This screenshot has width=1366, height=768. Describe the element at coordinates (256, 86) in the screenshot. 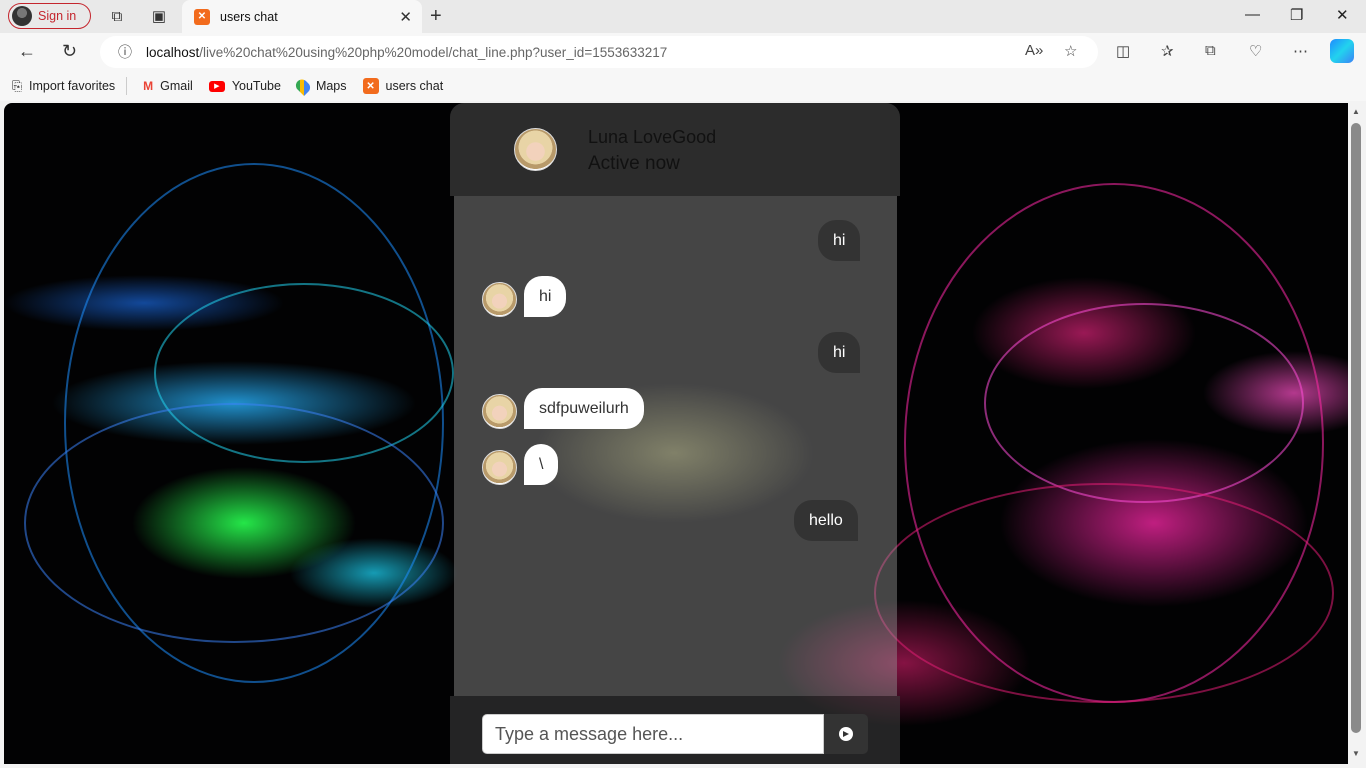

I see `bookmark-label: YouTube` at that location.